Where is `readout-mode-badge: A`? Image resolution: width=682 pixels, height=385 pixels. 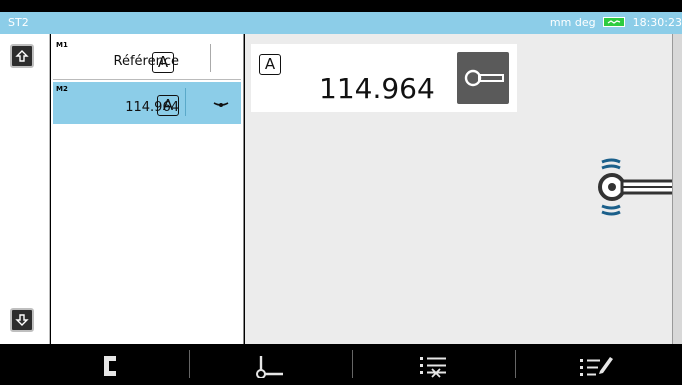
readout-mode-badge: A is located at coordinates (270, 64).